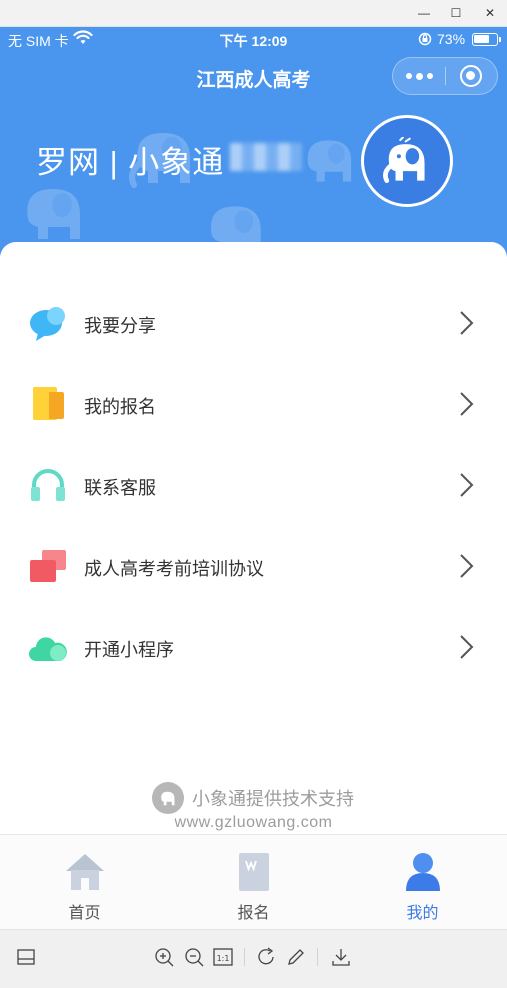 This screenshot has width=507, height=988. I want to click on rotation-lock-icon, so click(425, 40).